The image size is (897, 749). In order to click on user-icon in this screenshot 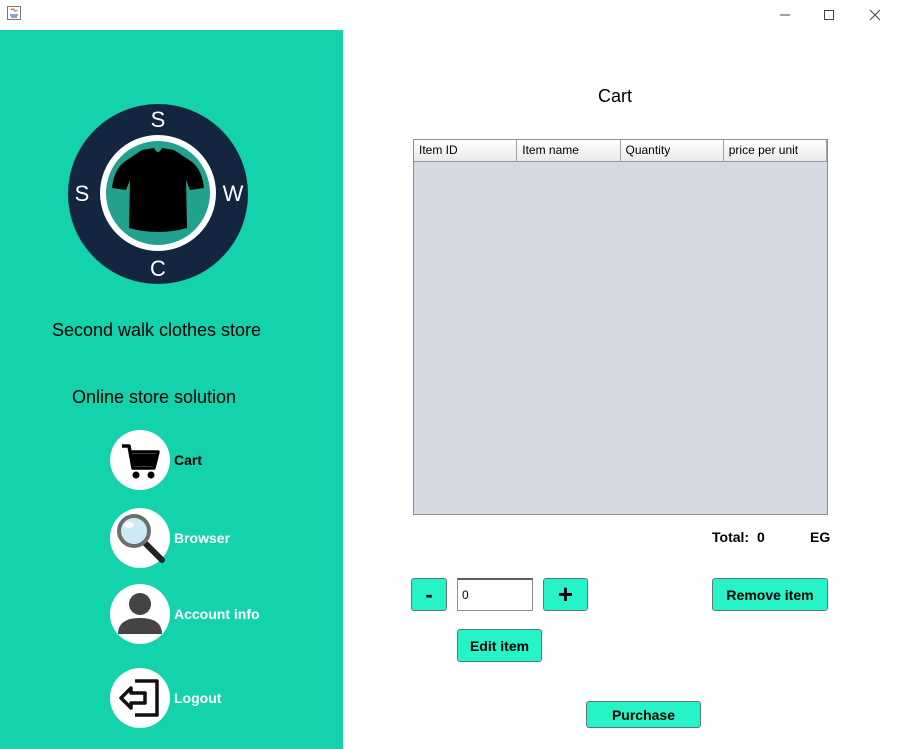, I will do `click(140, 613)`.